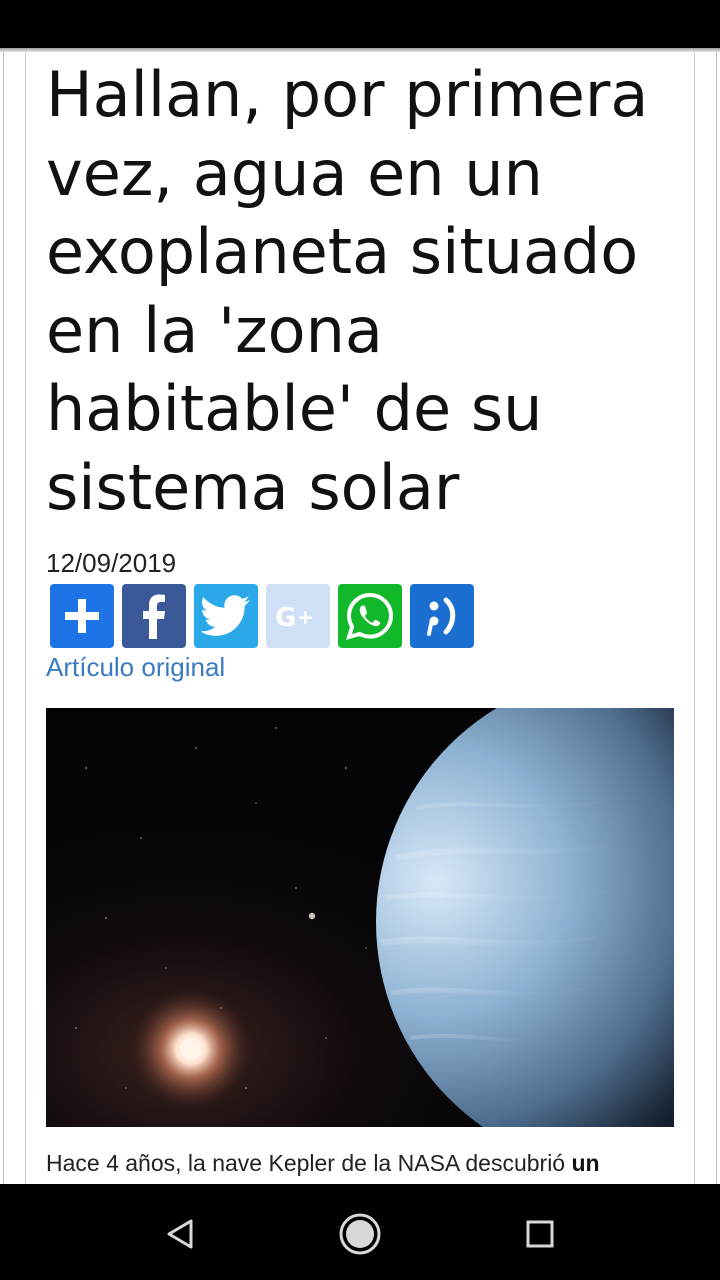 Image resolution: width=720 pixels, height=1280 pixels. I want to click on headline-line: en la 'zona, so click(214, 330).